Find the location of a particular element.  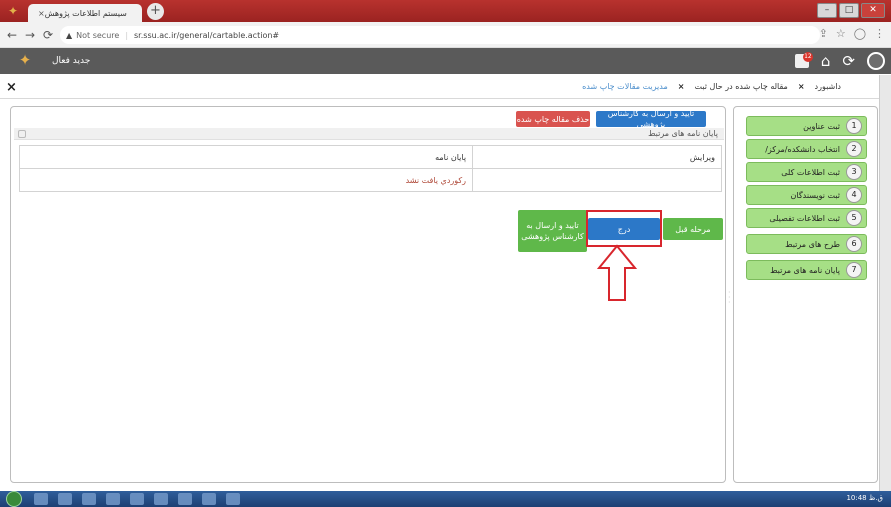

step-label: ثبت اطلاعات کلی is located at coordinates (810, 172).